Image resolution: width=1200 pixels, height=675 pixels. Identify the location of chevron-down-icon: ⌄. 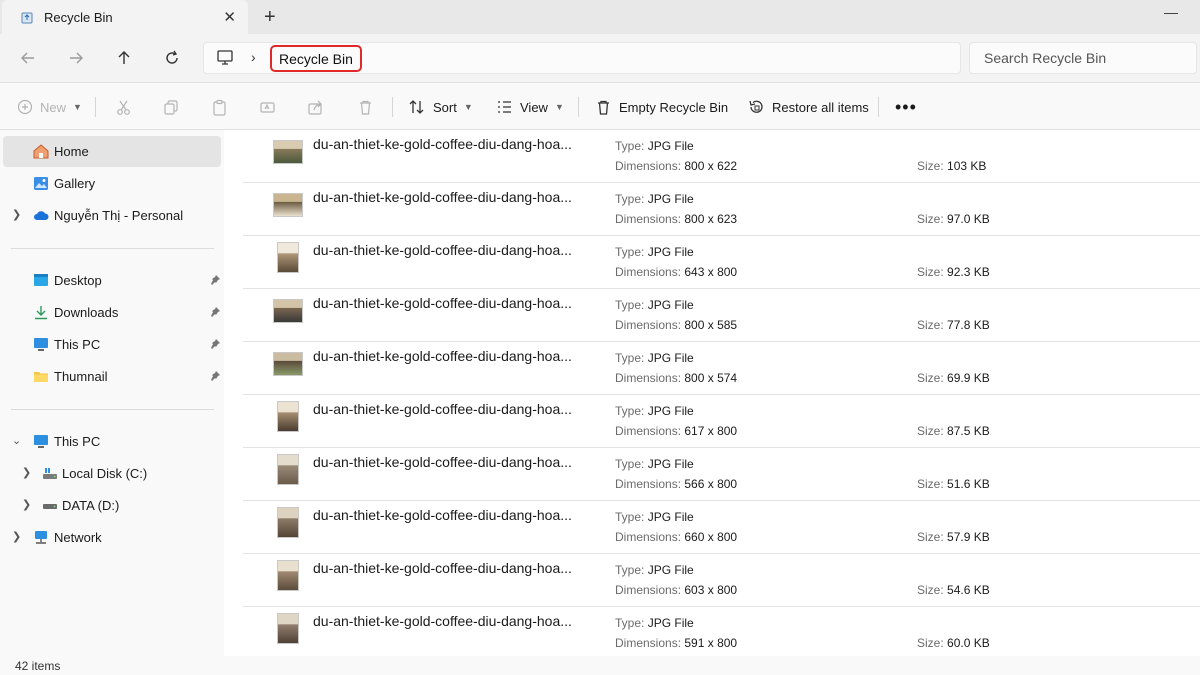
(16, 440).